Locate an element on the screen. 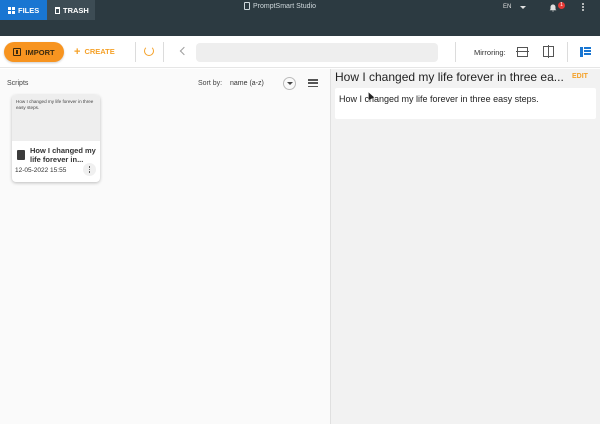  trash-icon is located at coordinates (57, 10).